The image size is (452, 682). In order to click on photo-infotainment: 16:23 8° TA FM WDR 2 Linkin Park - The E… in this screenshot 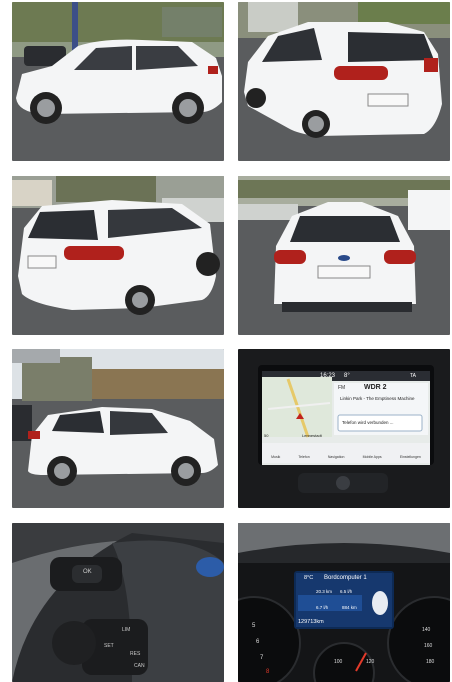, I will do `click(344, 428)`.